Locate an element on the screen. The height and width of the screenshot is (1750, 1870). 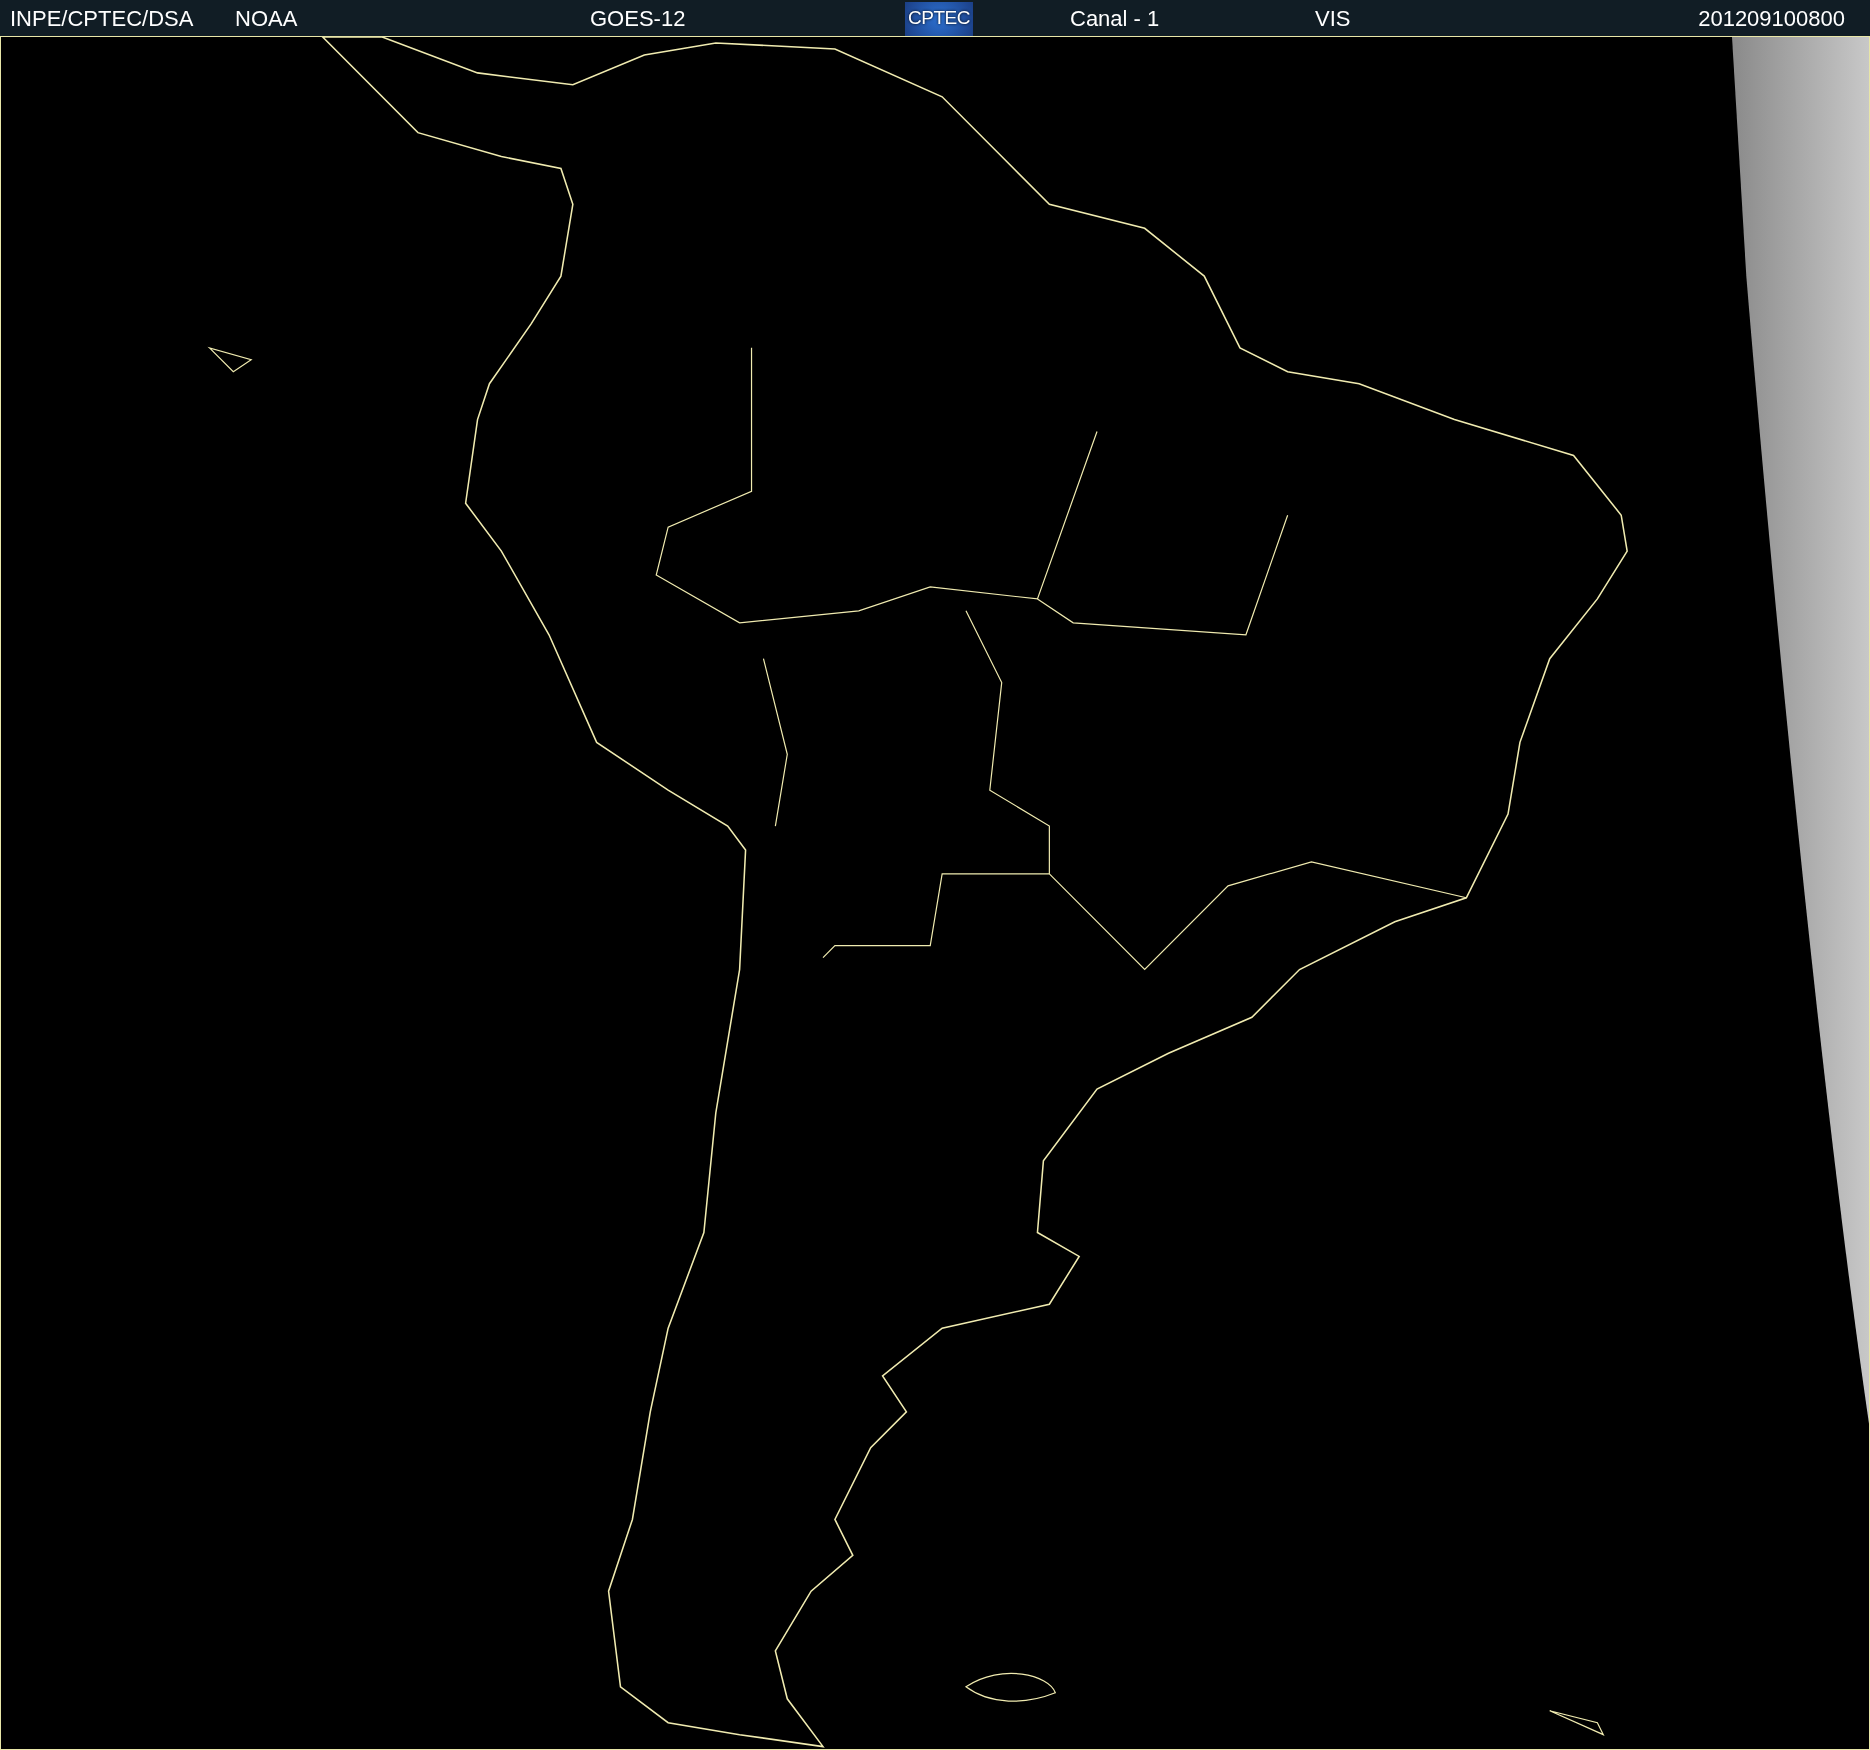
header-label: VIS is located at coordinates (1333, 18).